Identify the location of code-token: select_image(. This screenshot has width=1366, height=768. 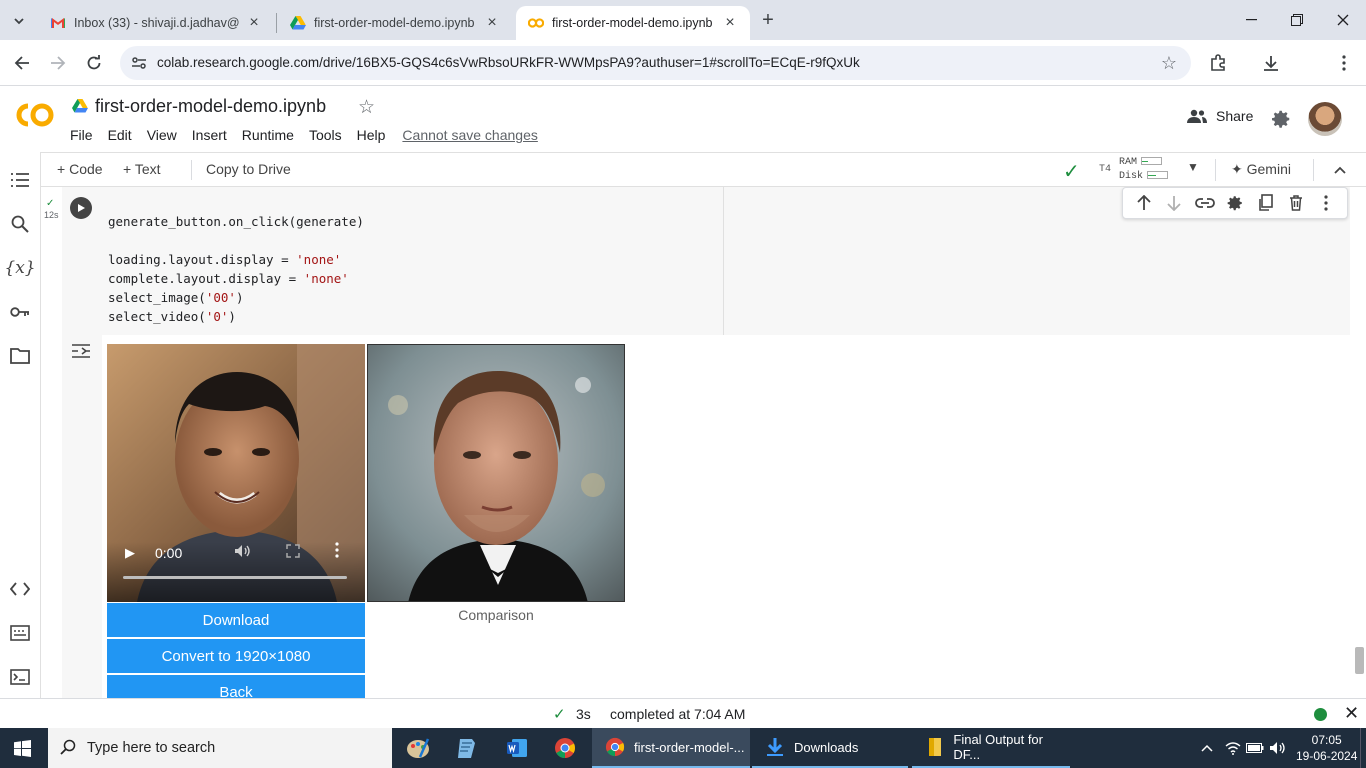
(157, 297).